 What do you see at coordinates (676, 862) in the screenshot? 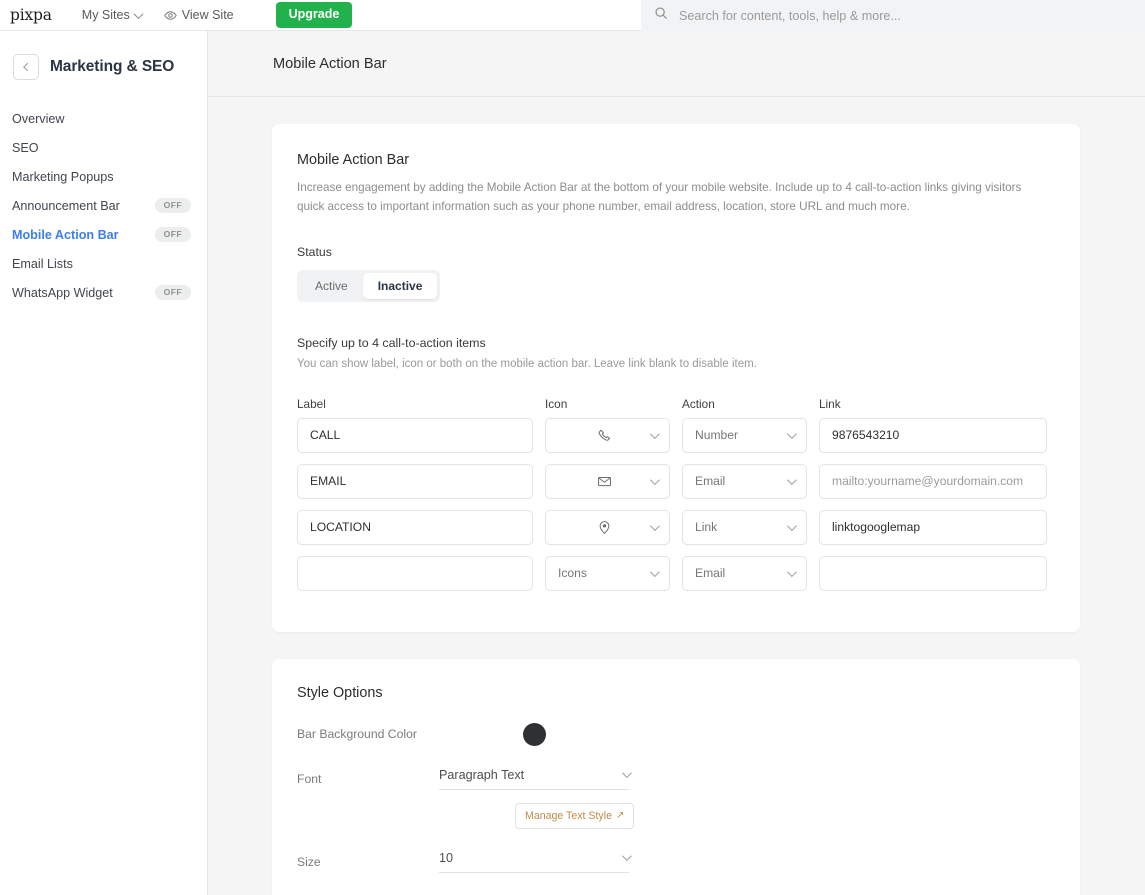
I see `size-row: Size 10` at bounding box center [676, 862].